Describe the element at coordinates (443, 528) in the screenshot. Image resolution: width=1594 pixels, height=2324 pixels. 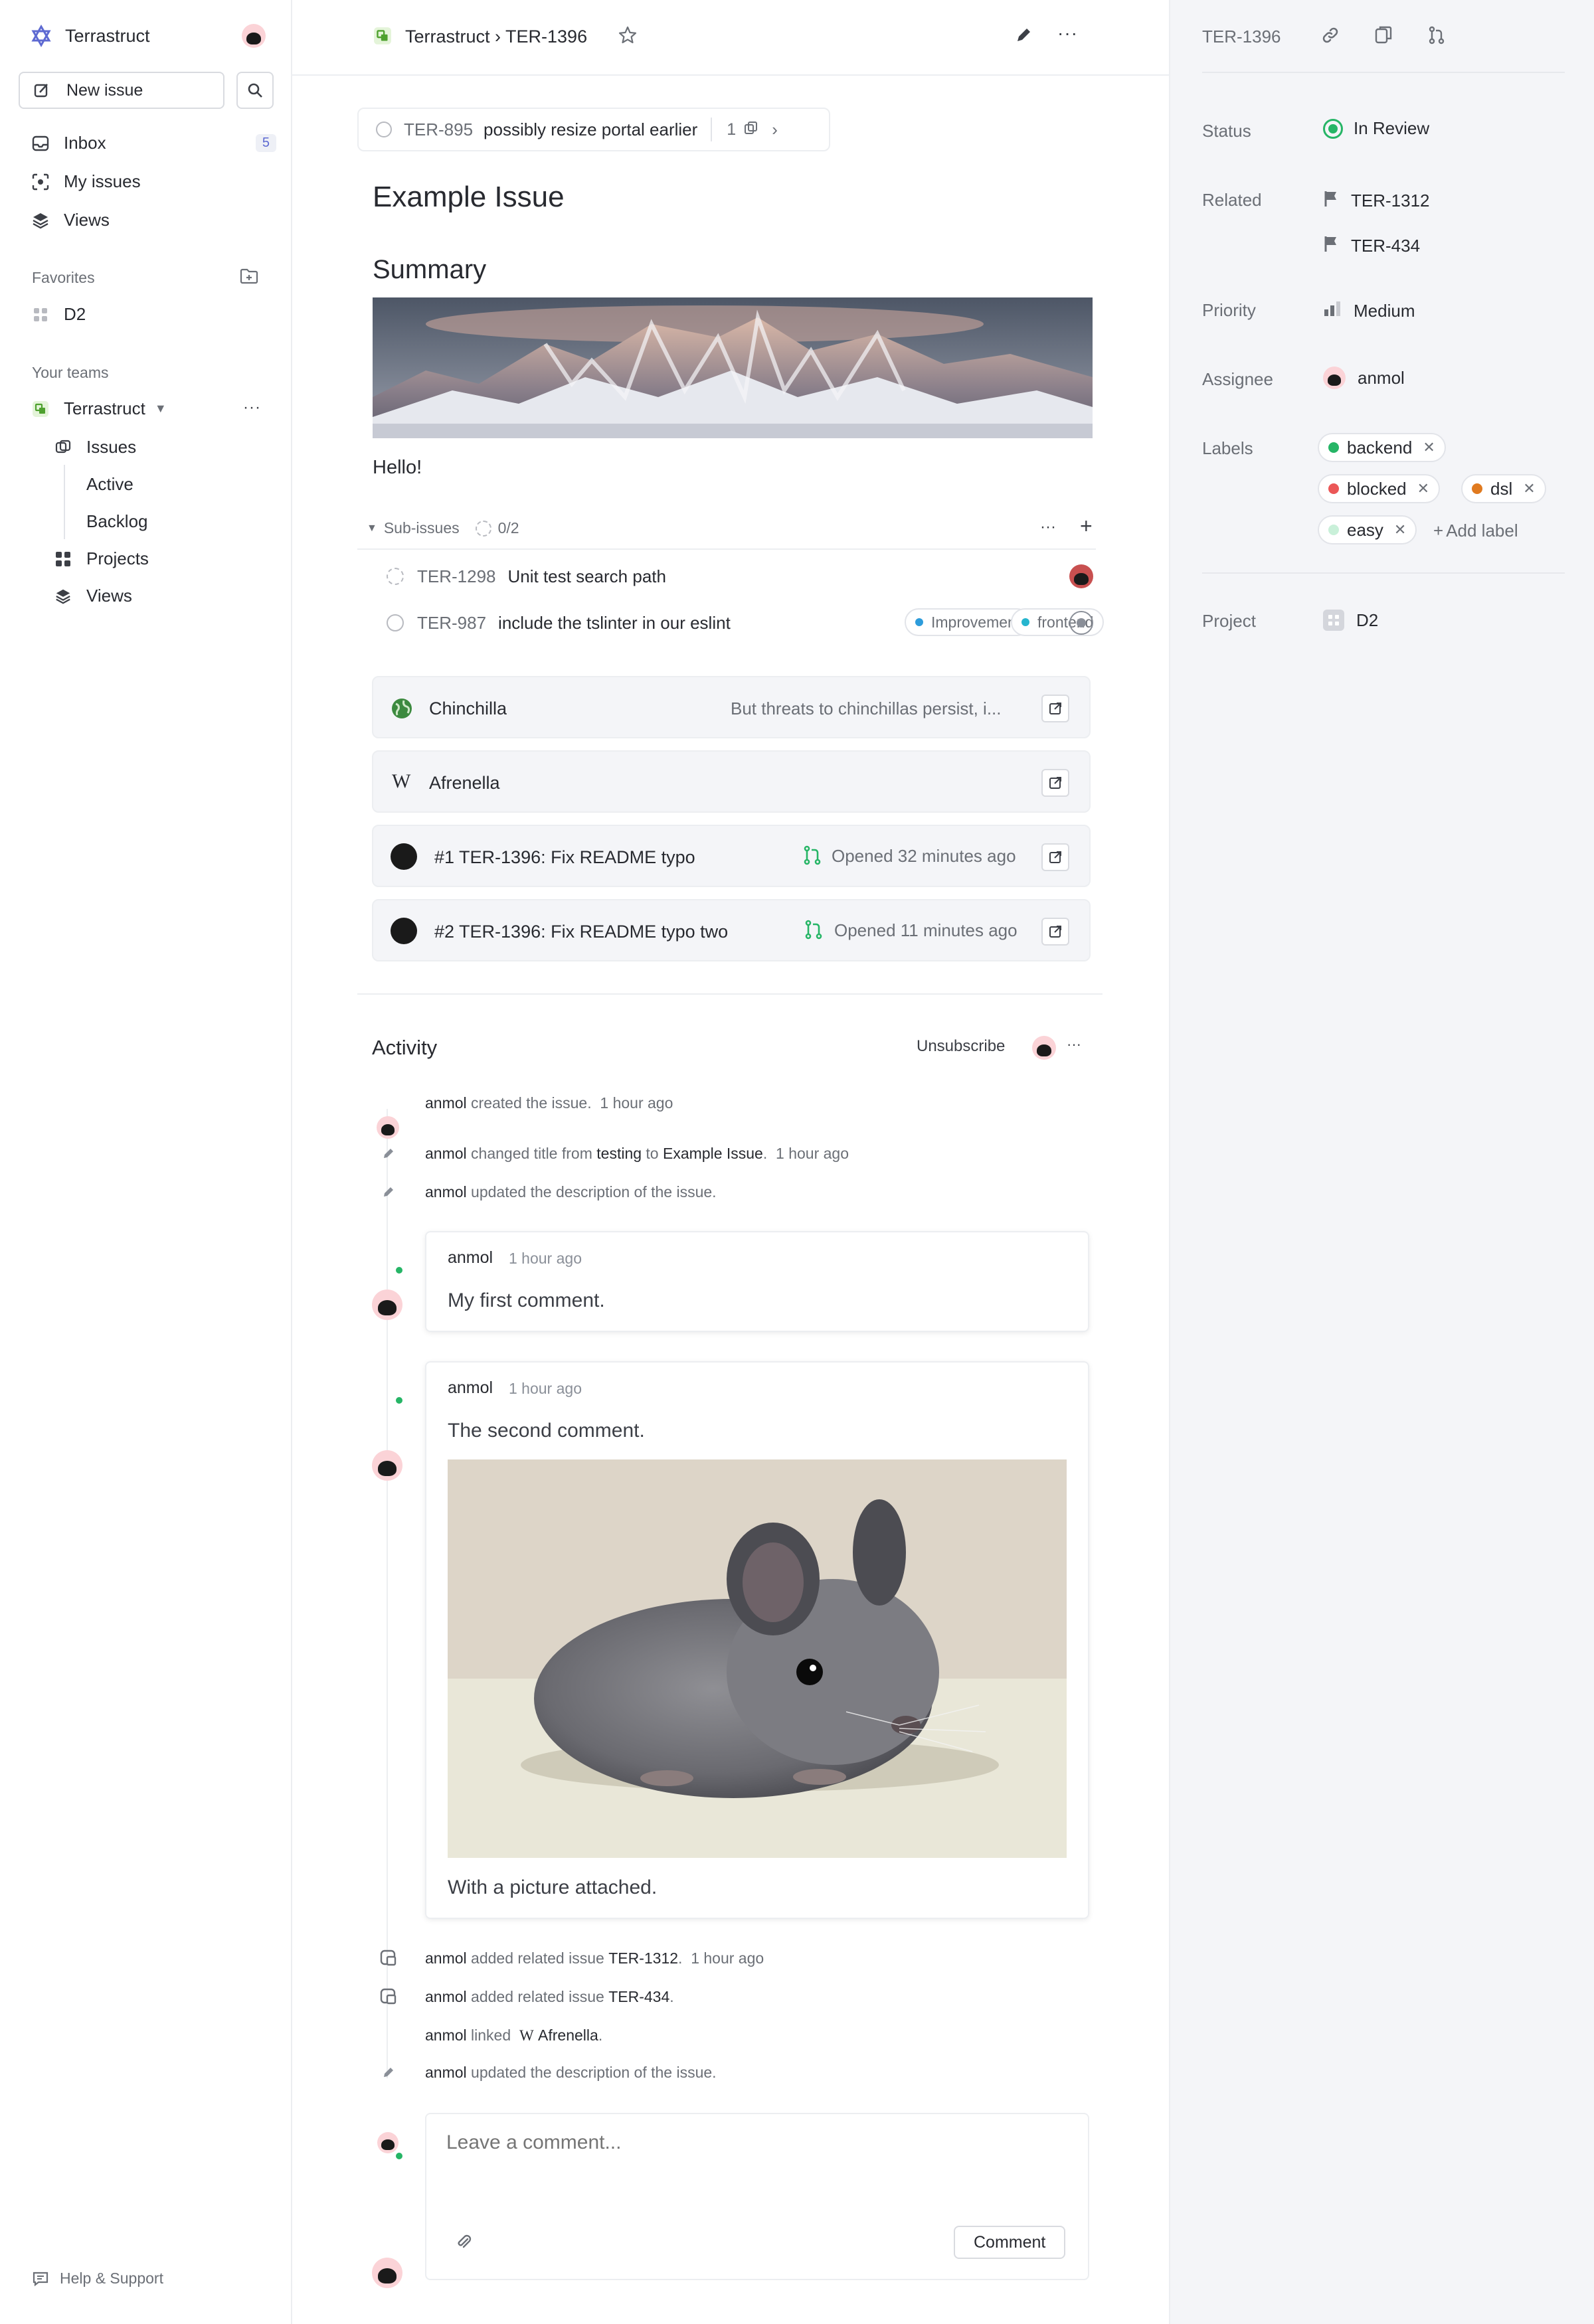
I see `subissues-header: ▼ Sub-issues 0/2` at that location.